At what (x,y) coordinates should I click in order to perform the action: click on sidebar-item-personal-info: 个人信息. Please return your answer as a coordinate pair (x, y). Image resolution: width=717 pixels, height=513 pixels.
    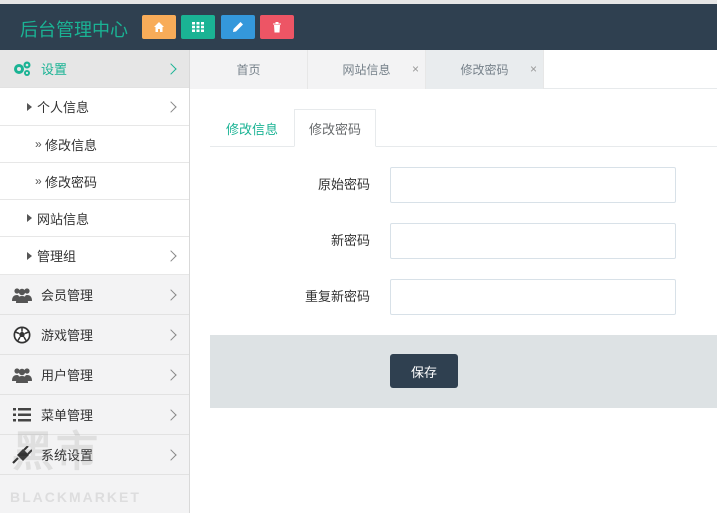
    Looking at the image, I should click on (94, 107).